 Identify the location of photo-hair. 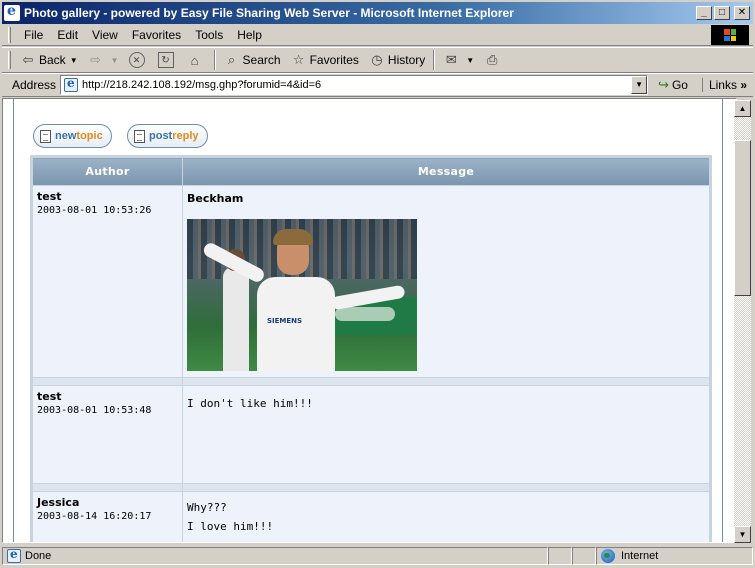
(293, 237).